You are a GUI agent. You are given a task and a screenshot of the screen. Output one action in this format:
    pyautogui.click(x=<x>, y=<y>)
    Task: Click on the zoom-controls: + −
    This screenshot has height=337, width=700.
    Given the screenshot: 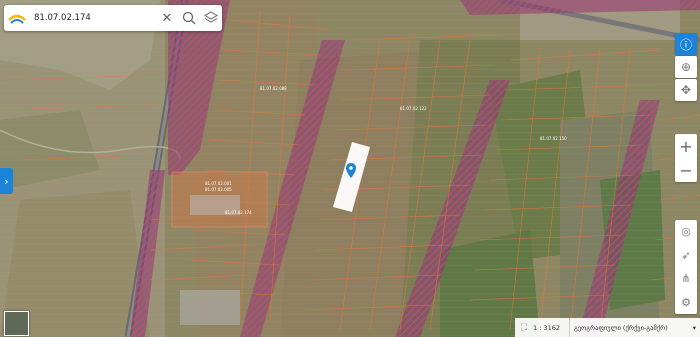 What is the action you would take?
    pyautogui.click(x=686, y=158)
    